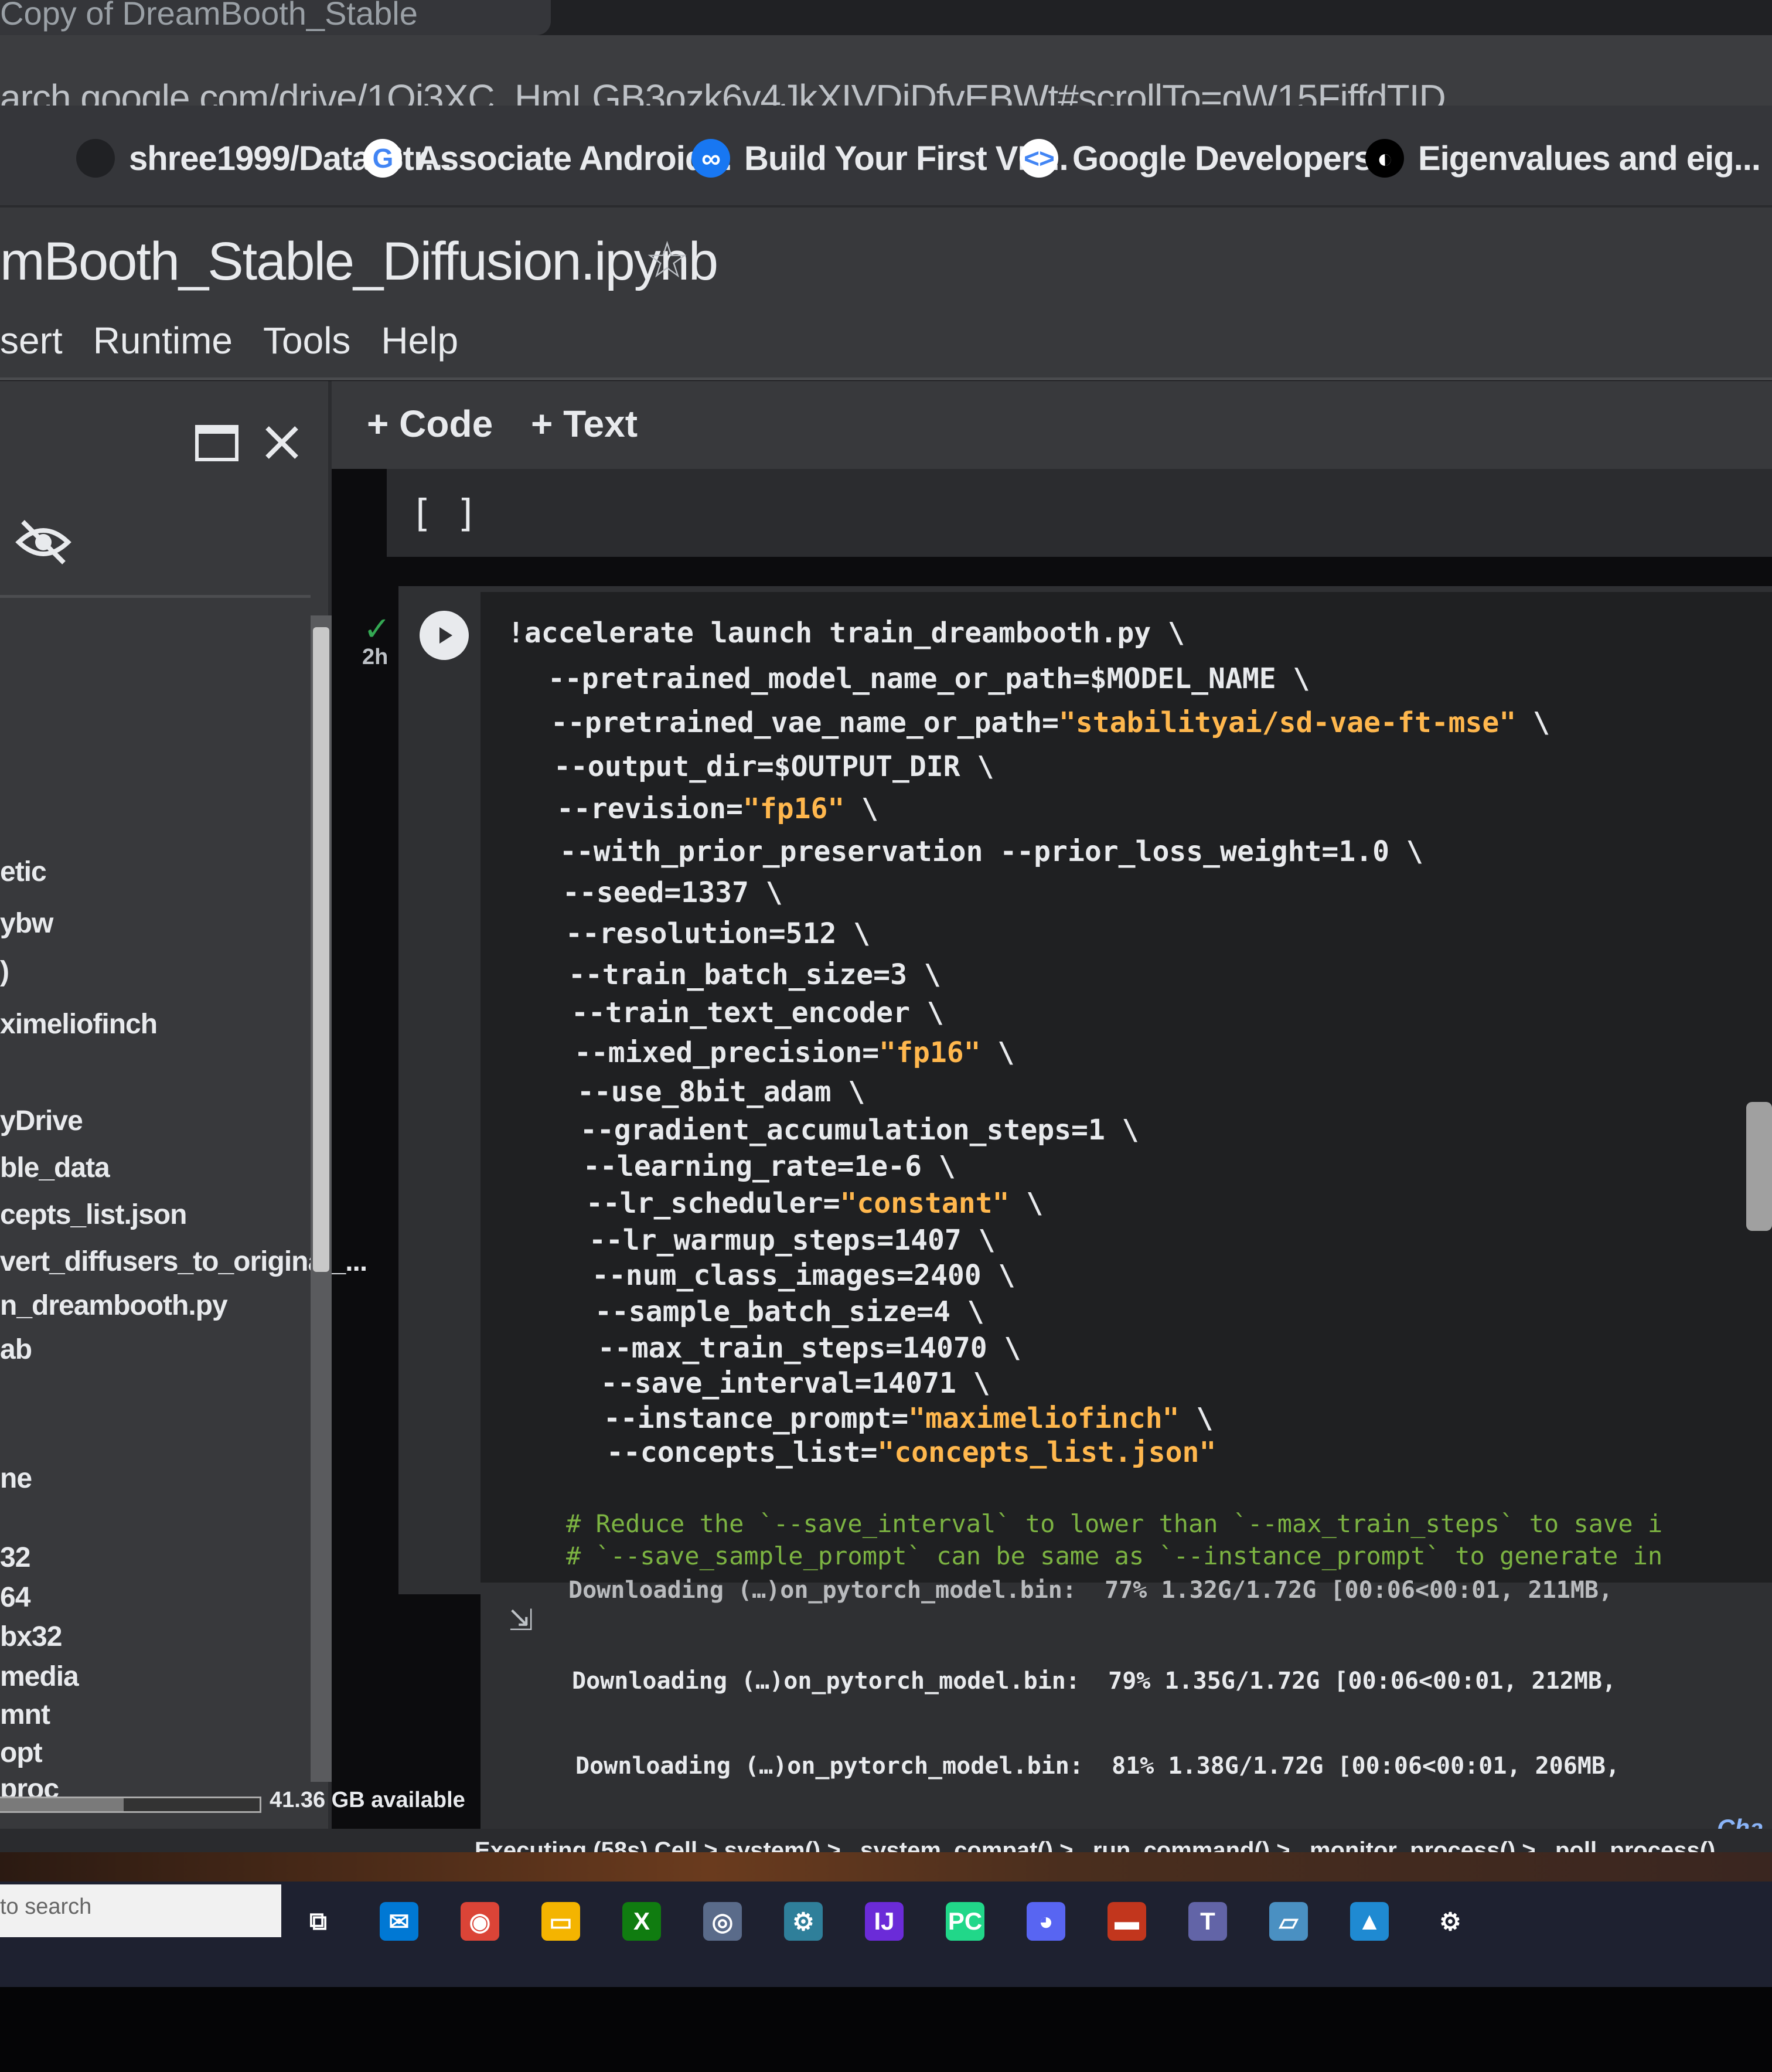 This screenshot has width=1772, height=2072. I want to click on cell-exec-time: 2h, so click(375, 657).